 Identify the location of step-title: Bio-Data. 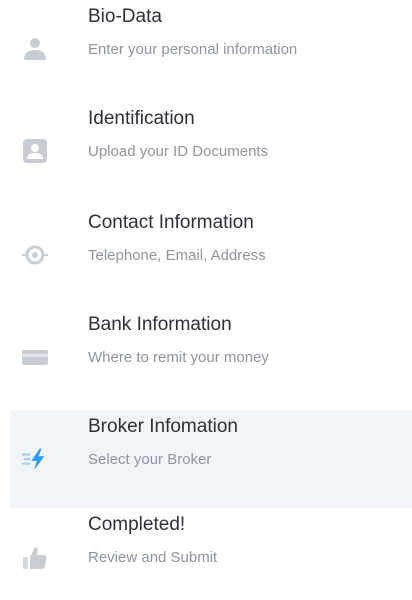
(125, 16).